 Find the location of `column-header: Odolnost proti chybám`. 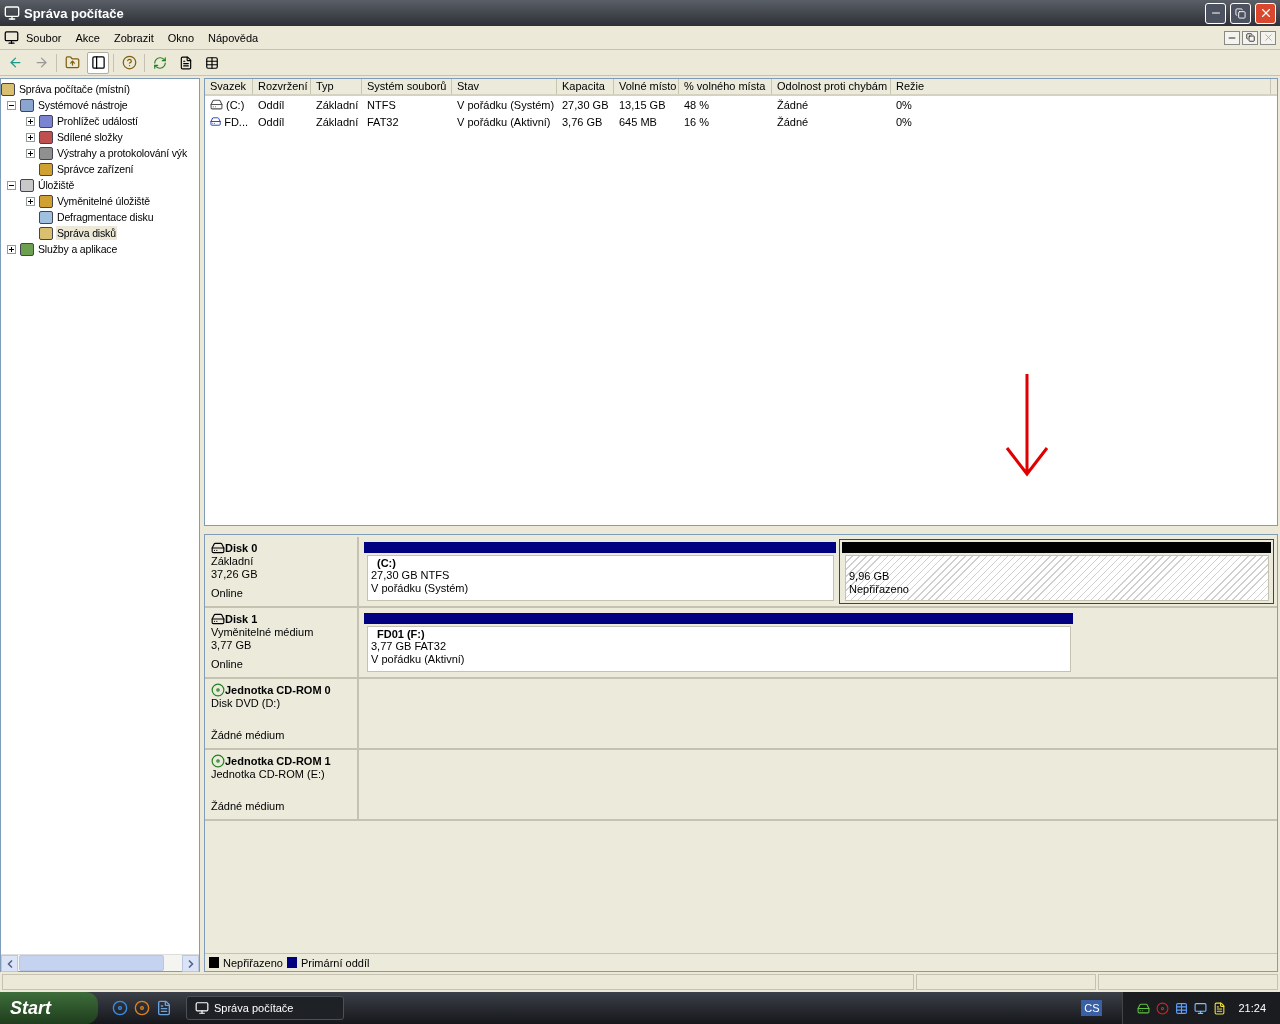

column-header: Odolnost proti chybám is located at coordinates (831, 86).